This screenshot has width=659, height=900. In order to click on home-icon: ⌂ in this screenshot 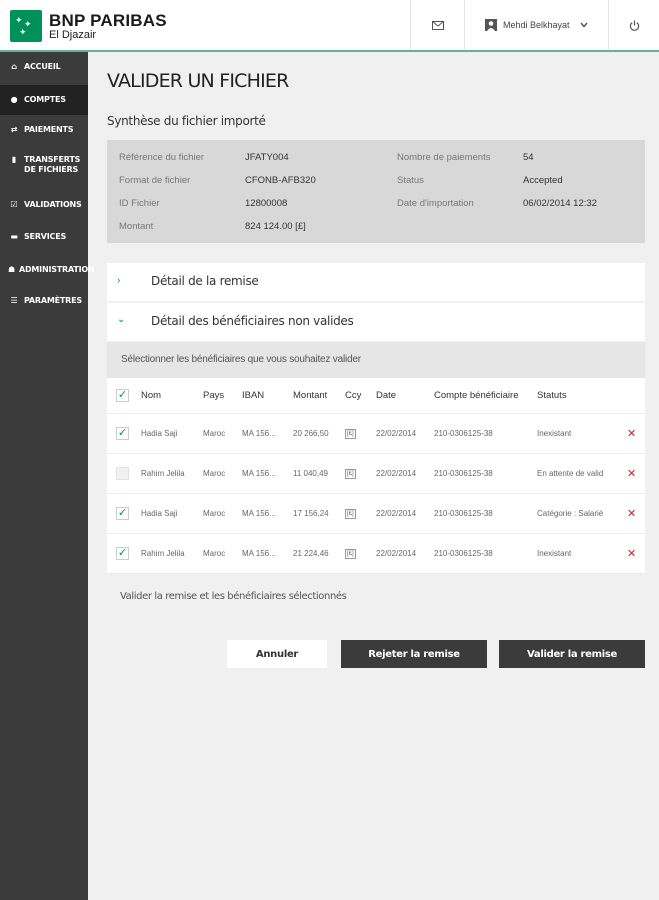, I will do `click(14, 66)`.